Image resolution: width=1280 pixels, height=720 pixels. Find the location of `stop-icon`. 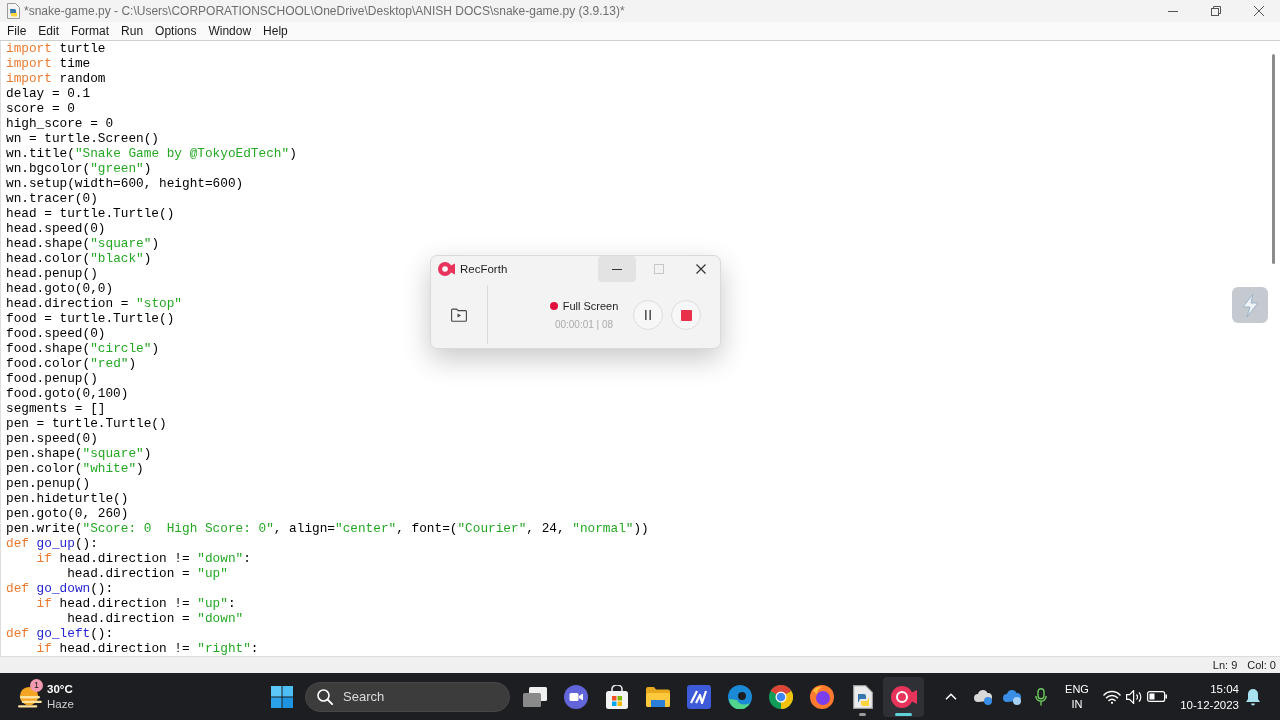

stop-icon is located at coordinates (686, 315).